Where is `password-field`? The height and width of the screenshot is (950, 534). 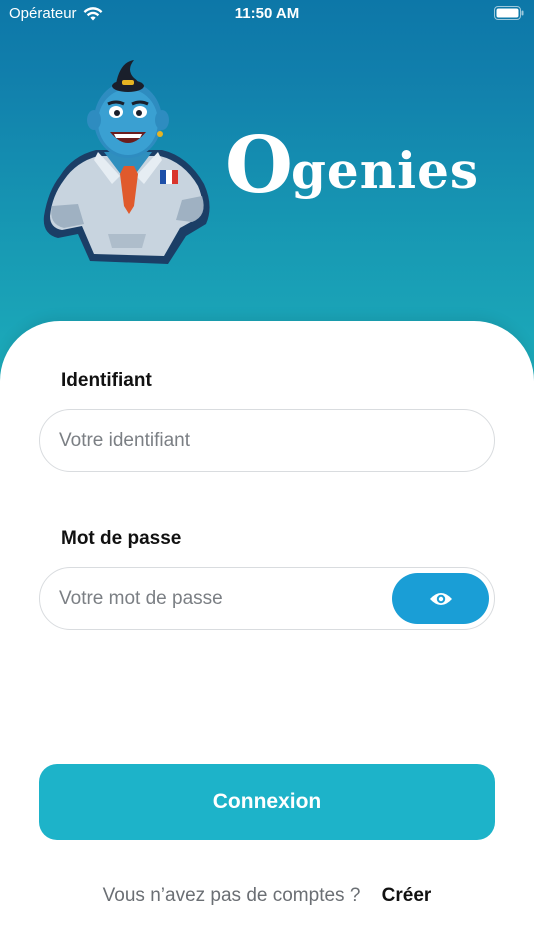
password-field is located at coordinates (267, 598).